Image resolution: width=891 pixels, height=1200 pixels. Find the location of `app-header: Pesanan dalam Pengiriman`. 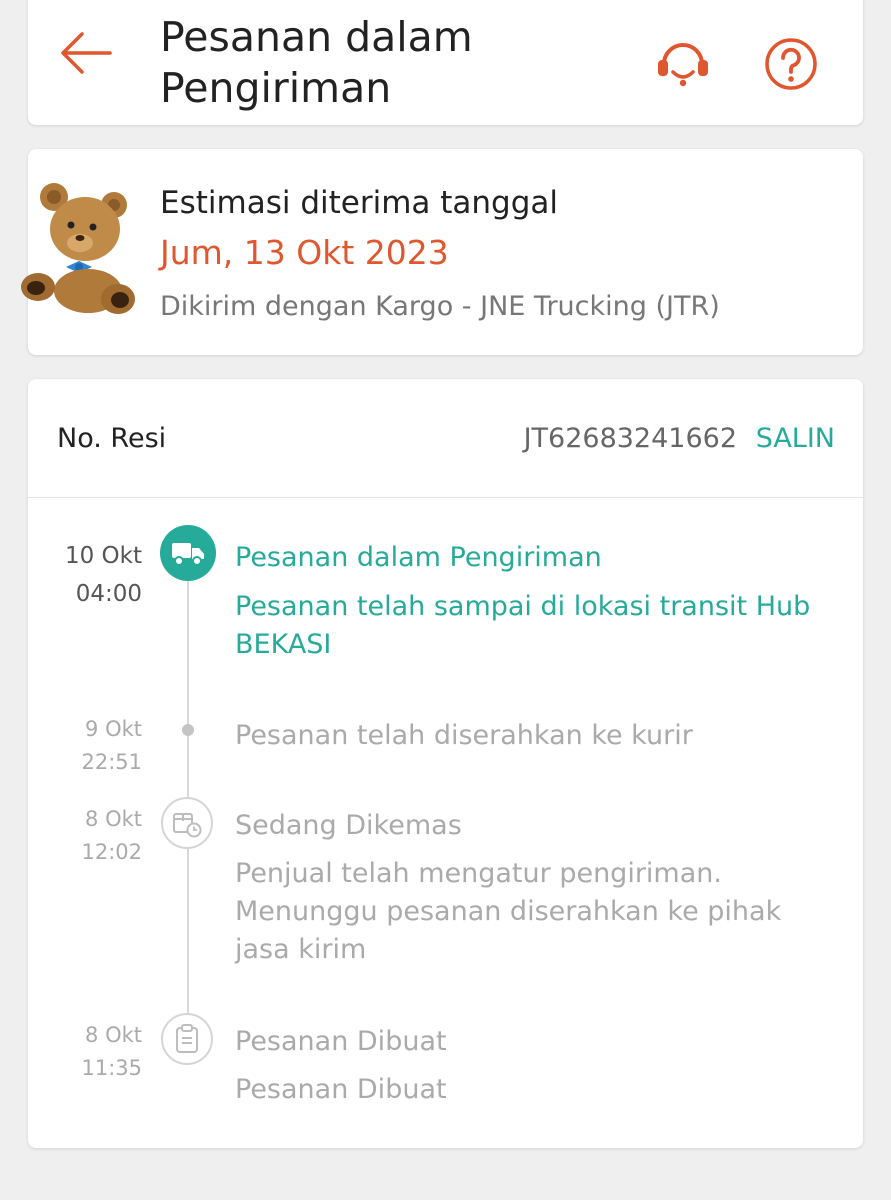

app-header: Pesanan dalam Pengiriman is located at coordinates (445, 62).